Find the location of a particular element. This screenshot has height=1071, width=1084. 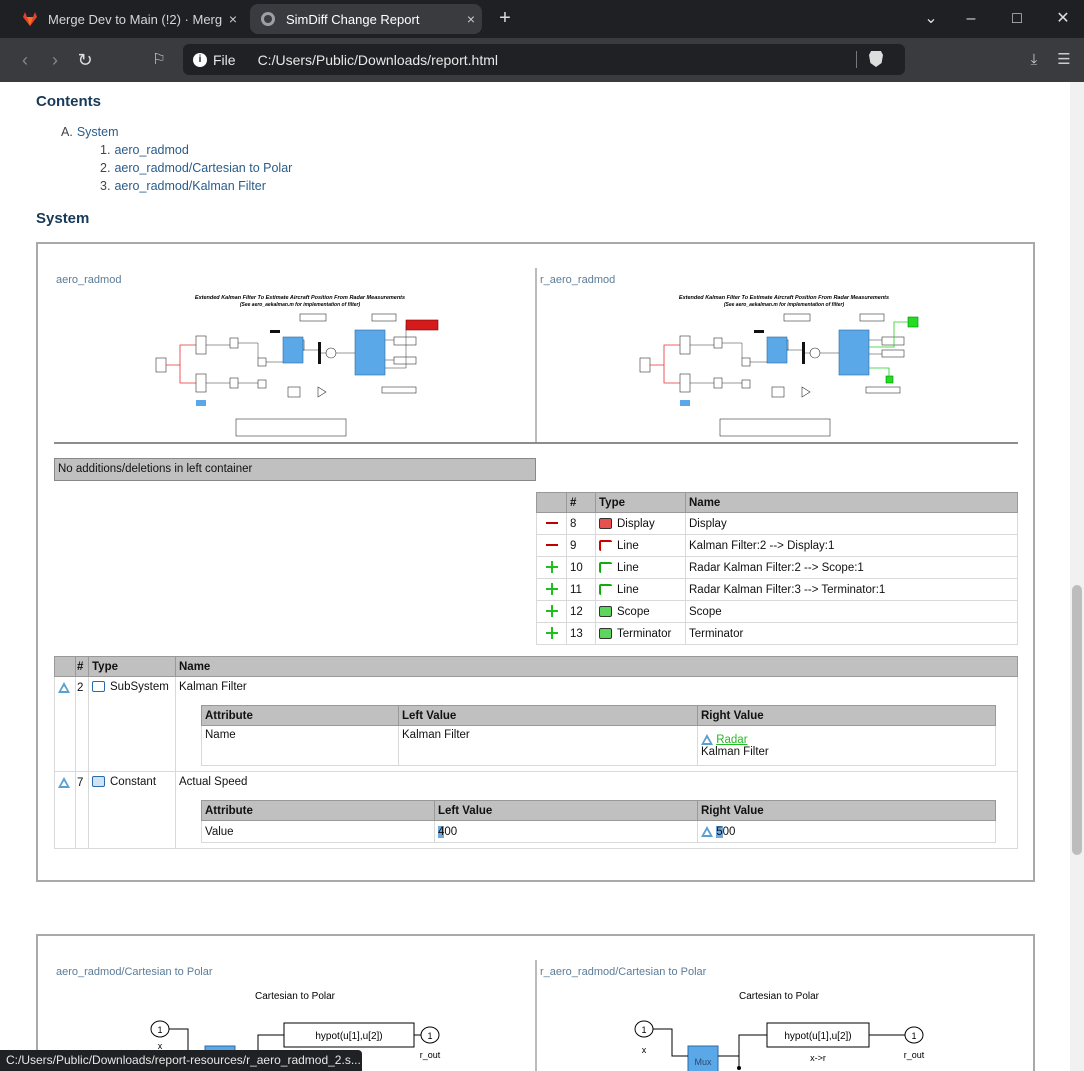

row-num: 12 is located at coordinates (581, 611).